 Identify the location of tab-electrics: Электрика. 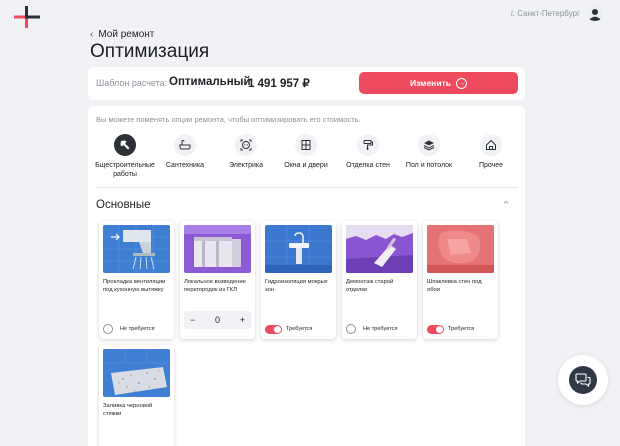
(246, 152).